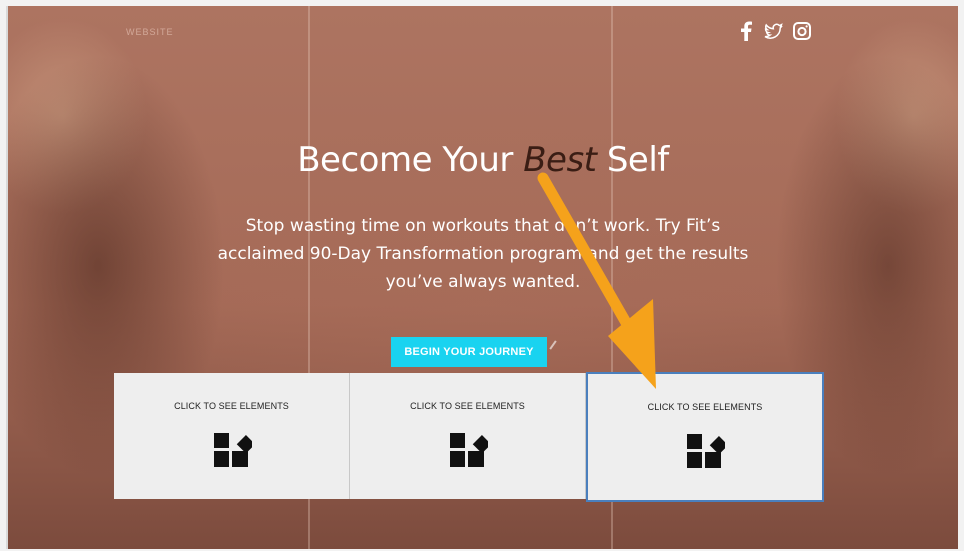 This screenshot has height=551, width=964. Describe the element at coordinates (802, 31) in the screenshot. I see `instagram-icon` at that location.